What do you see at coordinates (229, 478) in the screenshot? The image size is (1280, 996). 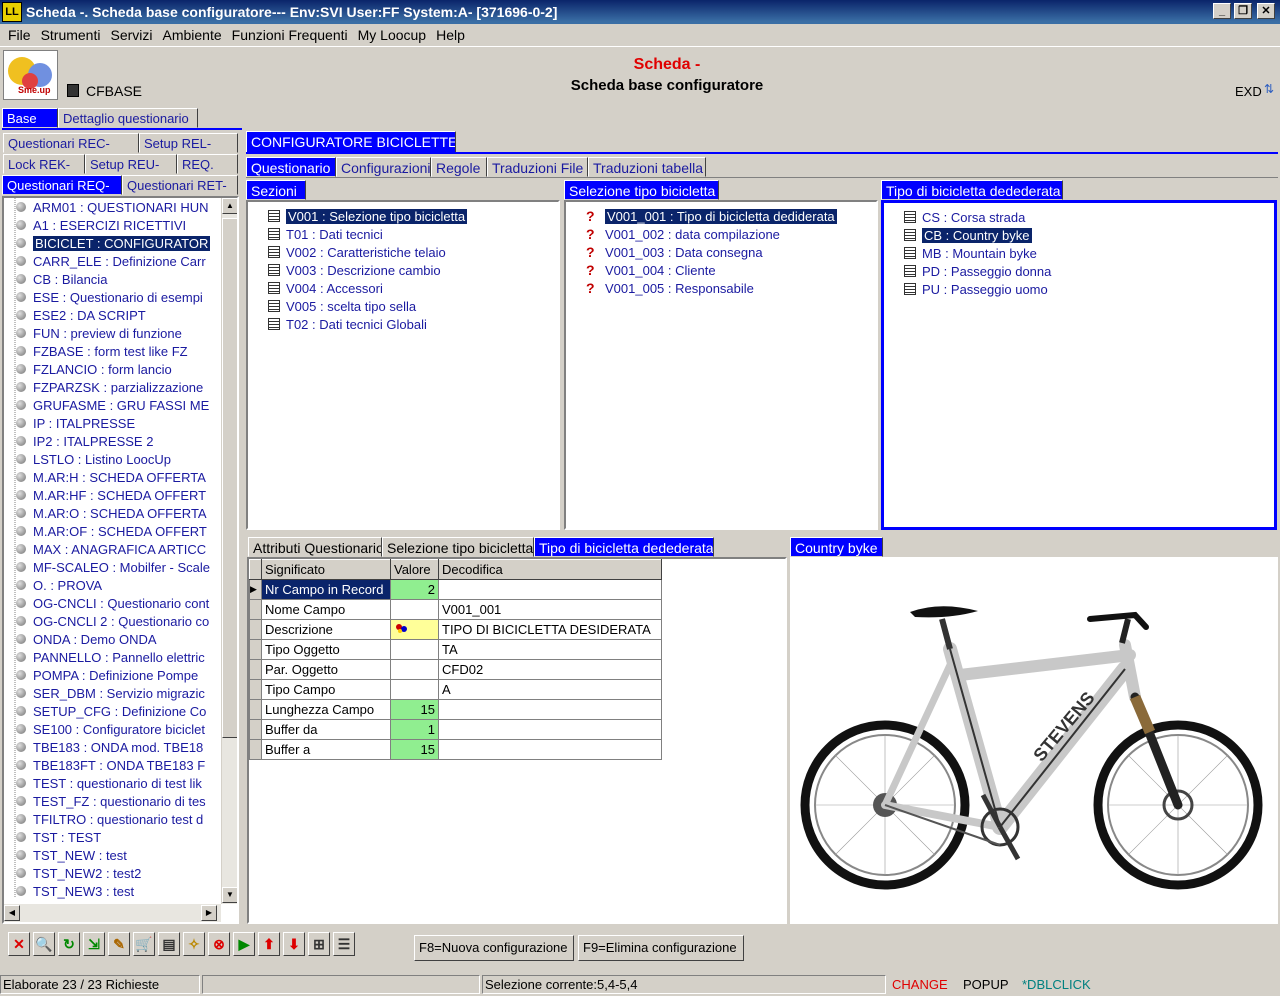 I see `scroll-thumb` at bounding box center [229, 478].